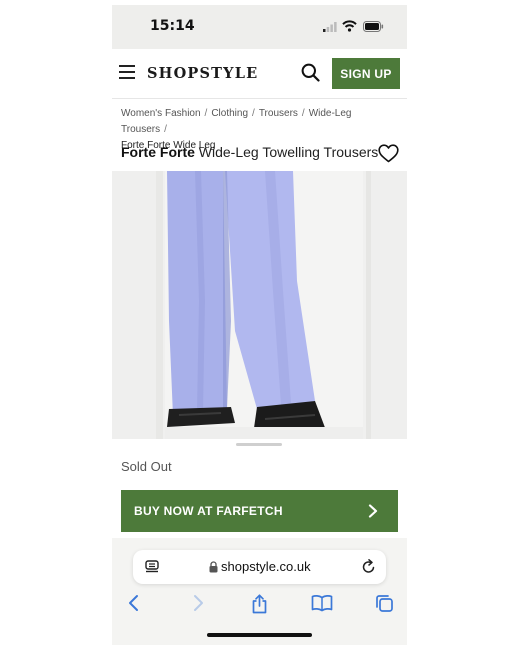 Image resolution: width=520 pixels, height=650 pixels. I want to click on wifi-icon, so click(349, 26).